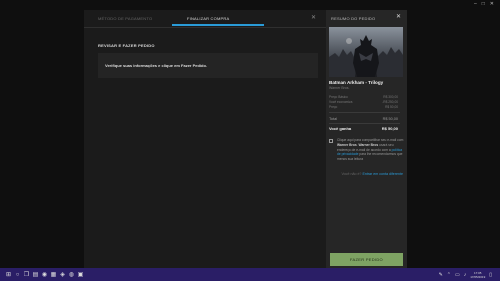 This screenshot has width=500, height=281. I want to click on active-tab-indicator, so click(218, 25).